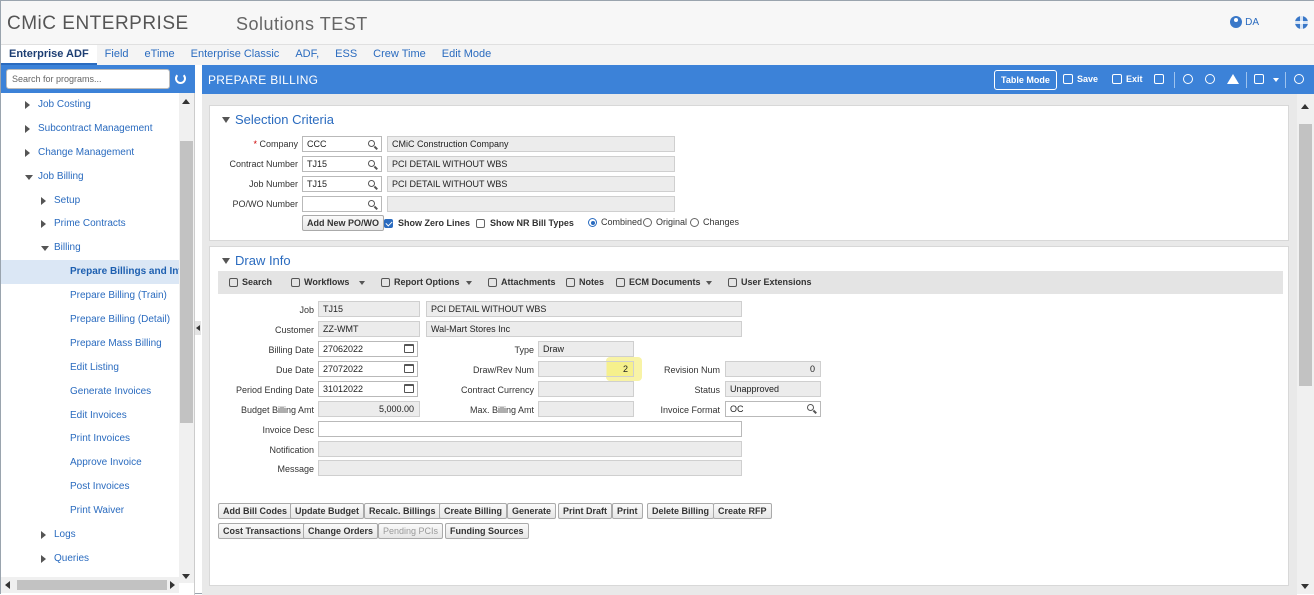  I want to click on sidebar-item-generate-invoices: Generate Invoices, so click(90, 392).